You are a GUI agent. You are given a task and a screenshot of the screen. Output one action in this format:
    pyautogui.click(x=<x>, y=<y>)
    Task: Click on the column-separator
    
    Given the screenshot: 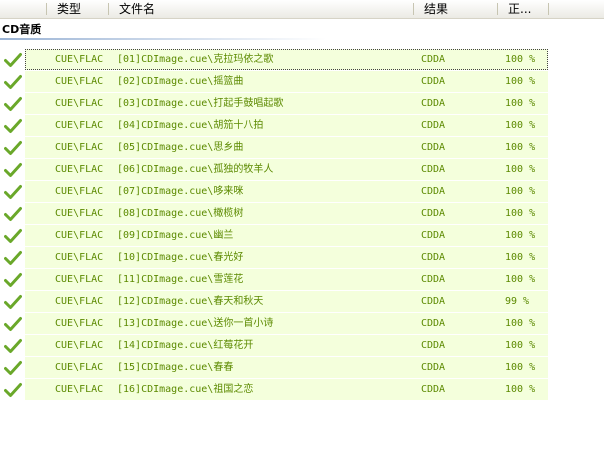 What is the action you would take?
    pyautogui.click(x=548, y=9)
    